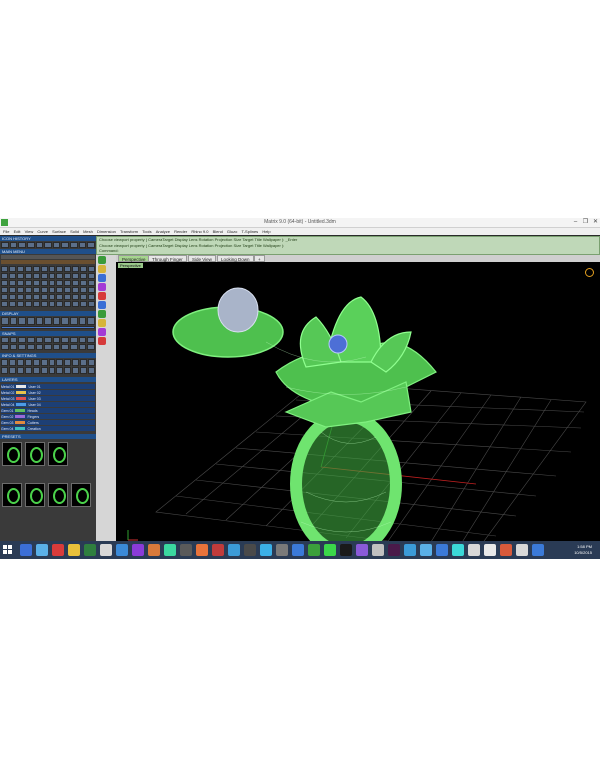  Describe the element at coordinates (29, 231) in the screenshot. I see `menu-view: View` at that location.